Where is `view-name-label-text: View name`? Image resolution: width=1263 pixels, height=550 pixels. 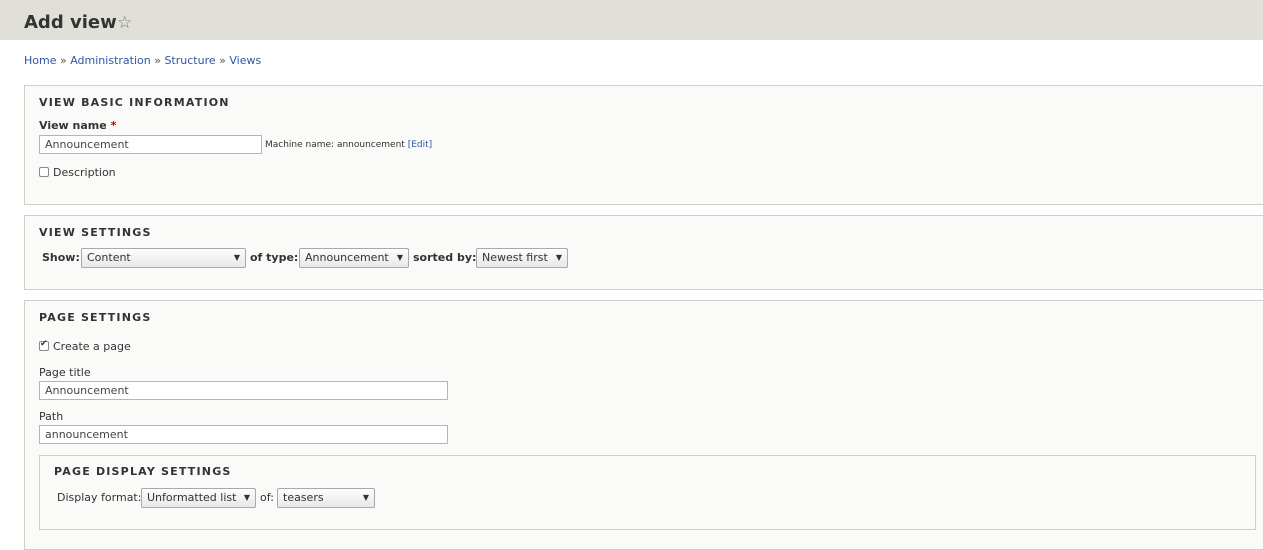
view-name-label-text: View name is located at coordinates (73, 125).